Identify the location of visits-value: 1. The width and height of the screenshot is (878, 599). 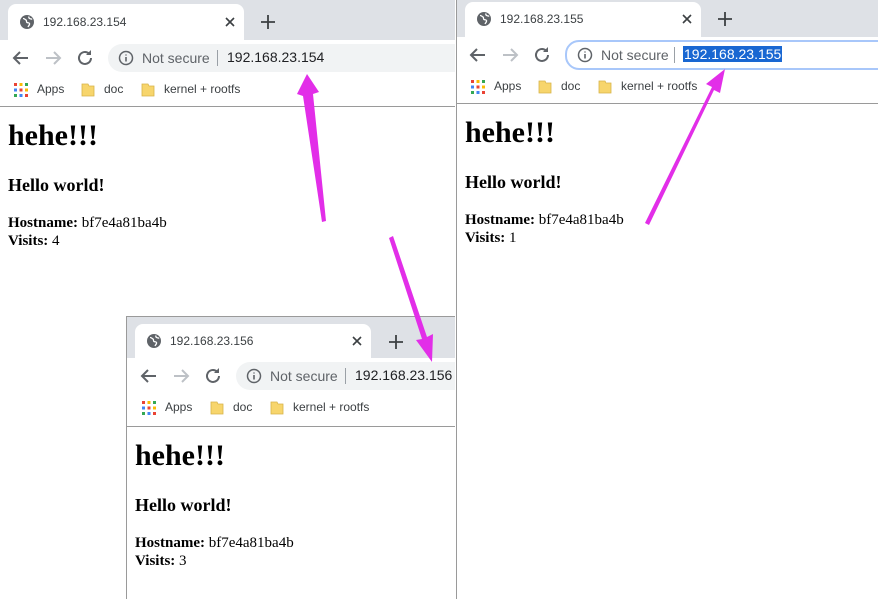
(511, 238).